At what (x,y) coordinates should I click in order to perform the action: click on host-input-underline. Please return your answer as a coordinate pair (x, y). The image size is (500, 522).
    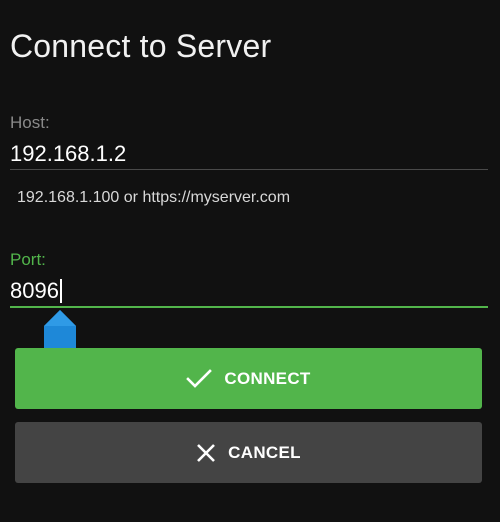
    Looking at the image, I should click on (249, 169).